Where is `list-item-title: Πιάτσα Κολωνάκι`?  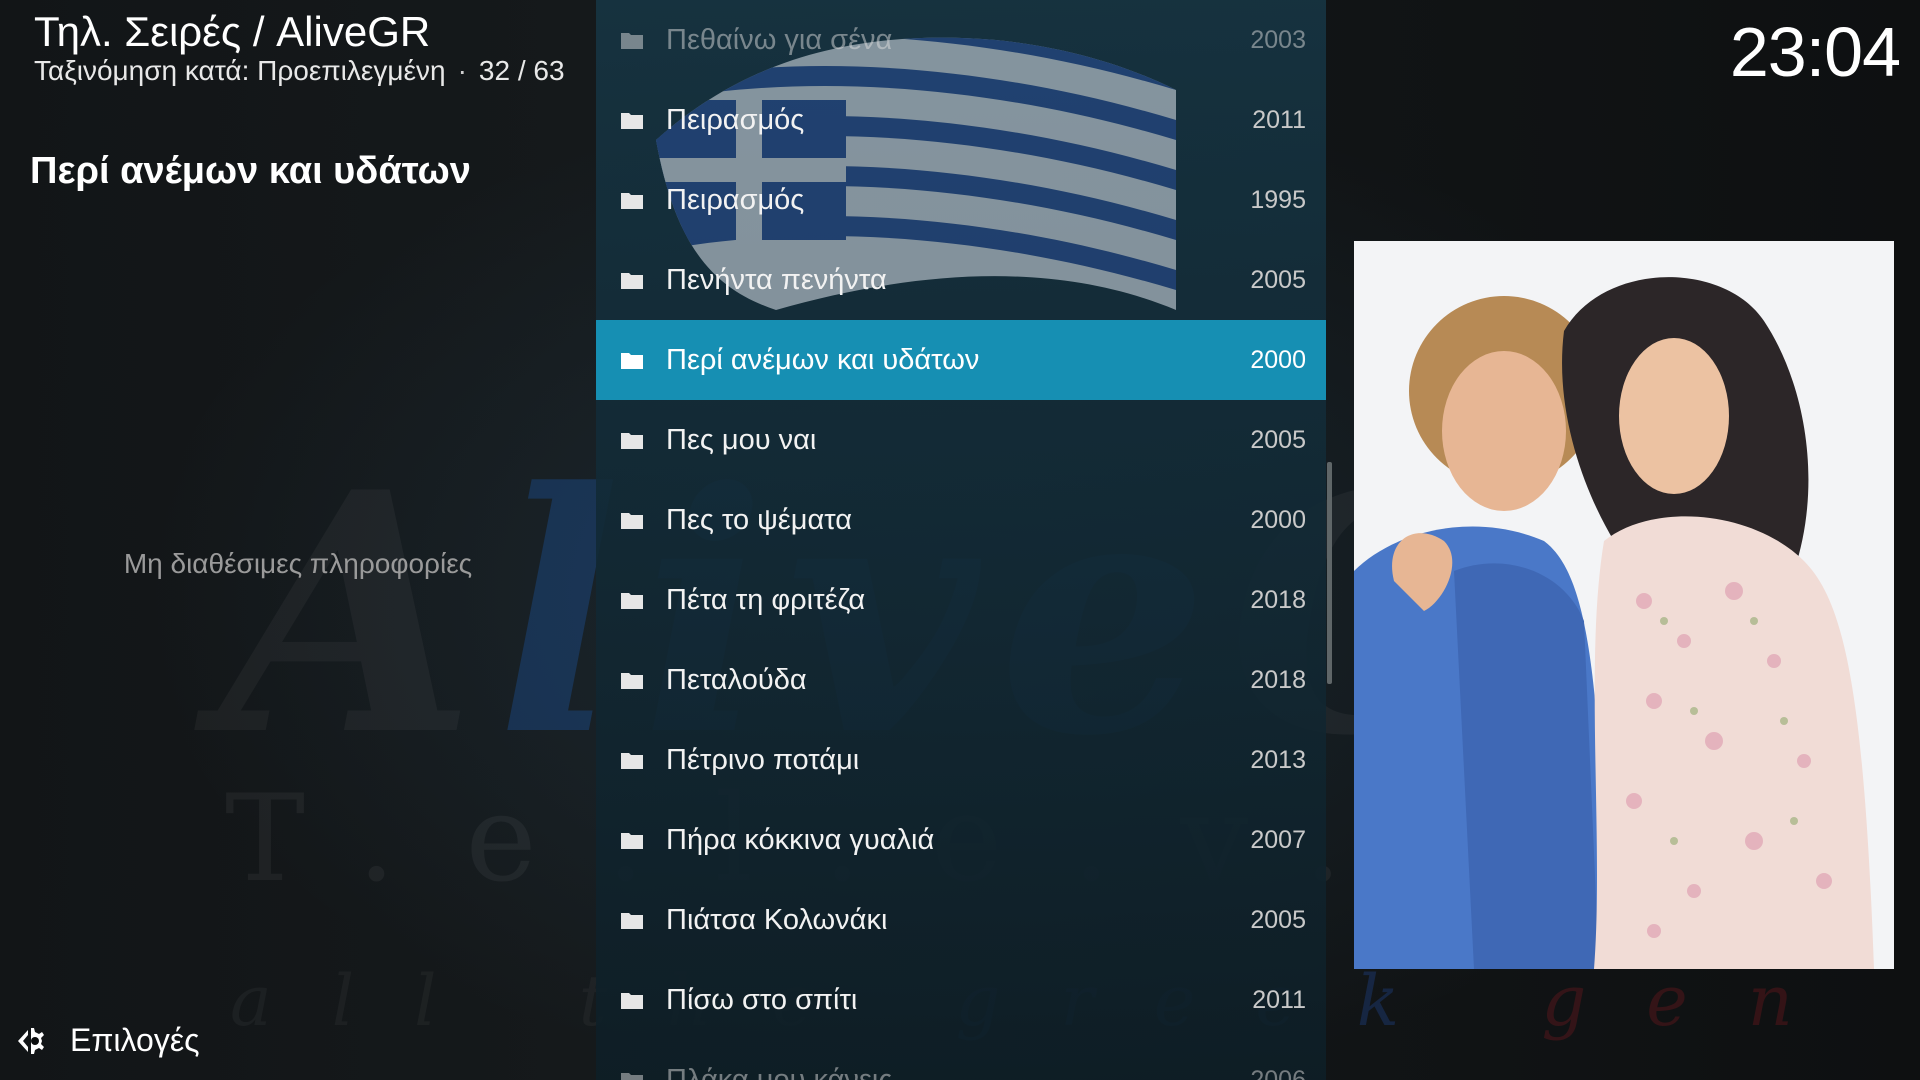 list-item-title: Πιάτσα Κολωνάκι is located at coordinates (777, 919).